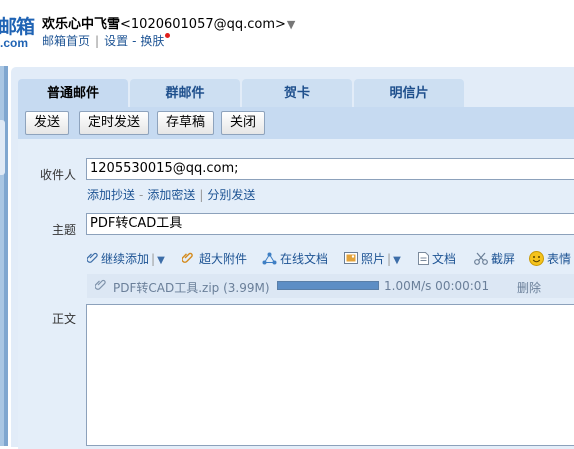  Describe the element at coordinates (351, 259) in the screenshot. I see `photo-icon` at that location.